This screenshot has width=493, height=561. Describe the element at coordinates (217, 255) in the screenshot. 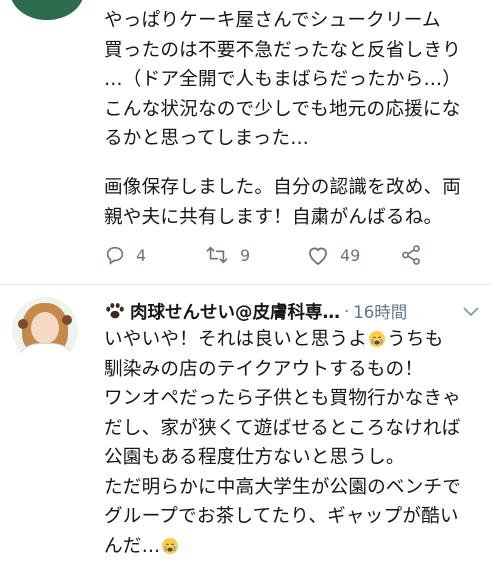

I see `retweet-icon` at that location.